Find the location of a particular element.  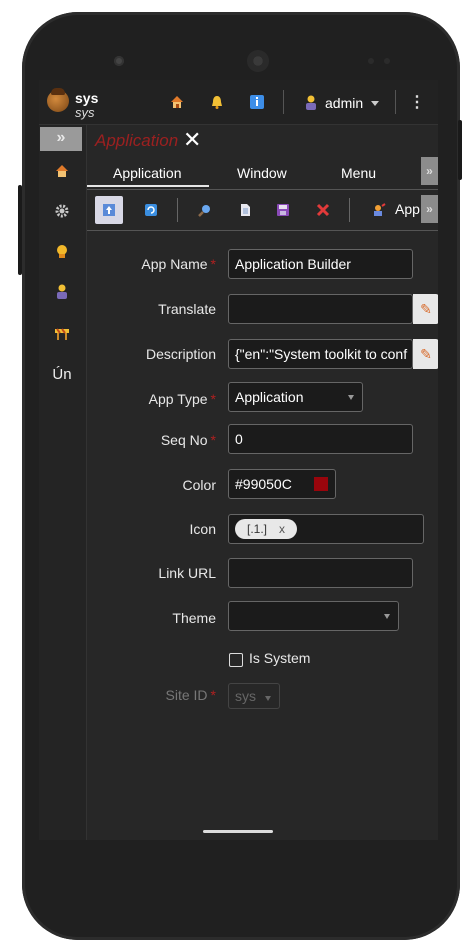

tab-window: Window is located at coordinates (262, 173).